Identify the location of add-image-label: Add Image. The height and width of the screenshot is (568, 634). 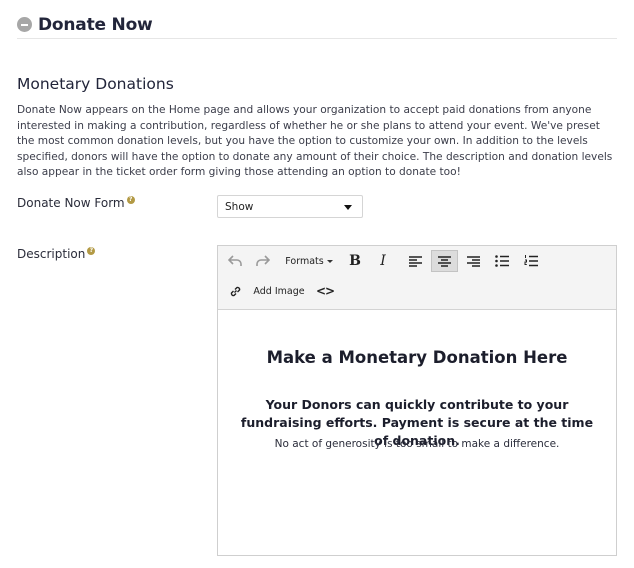
(279, 291).